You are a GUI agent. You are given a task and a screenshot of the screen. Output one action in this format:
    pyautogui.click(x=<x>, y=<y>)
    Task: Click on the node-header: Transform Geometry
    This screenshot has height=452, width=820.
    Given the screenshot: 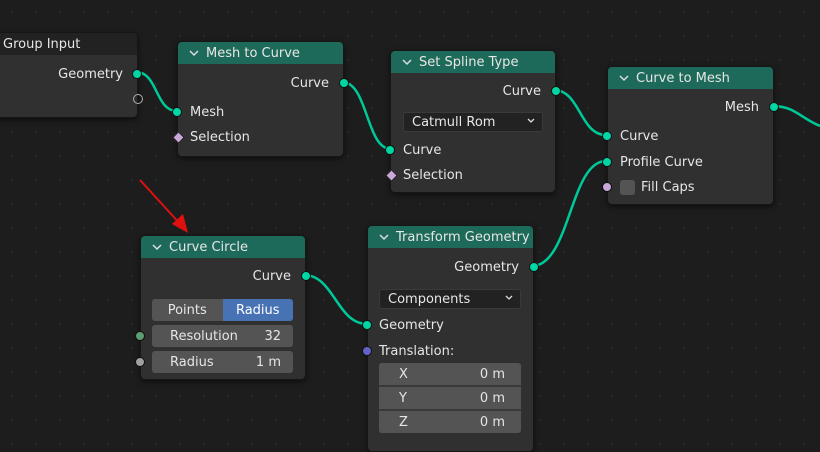 What is the action you would take?
    pyautogui.click(x=450, y=237)
    